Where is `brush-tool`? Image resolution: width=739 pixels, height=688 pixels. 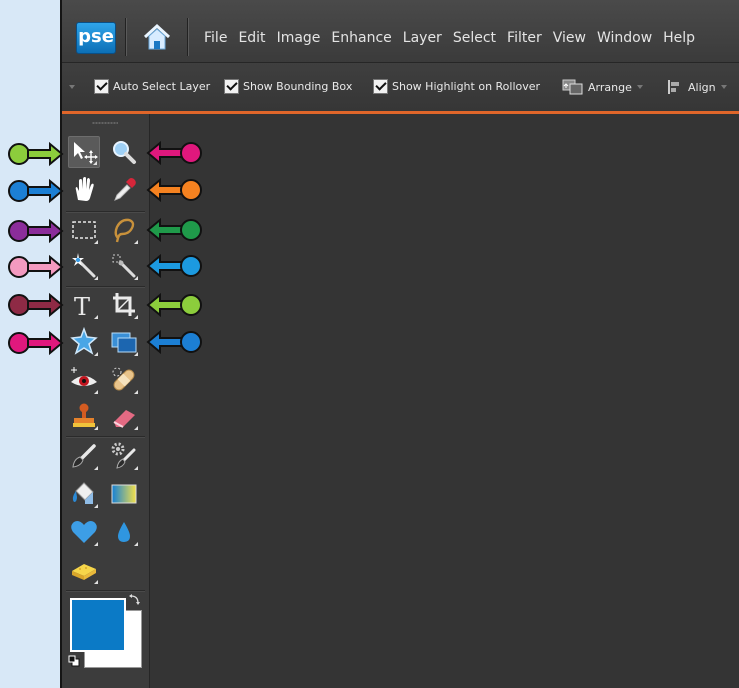
brush-tool is located at coordinates (84, 456).